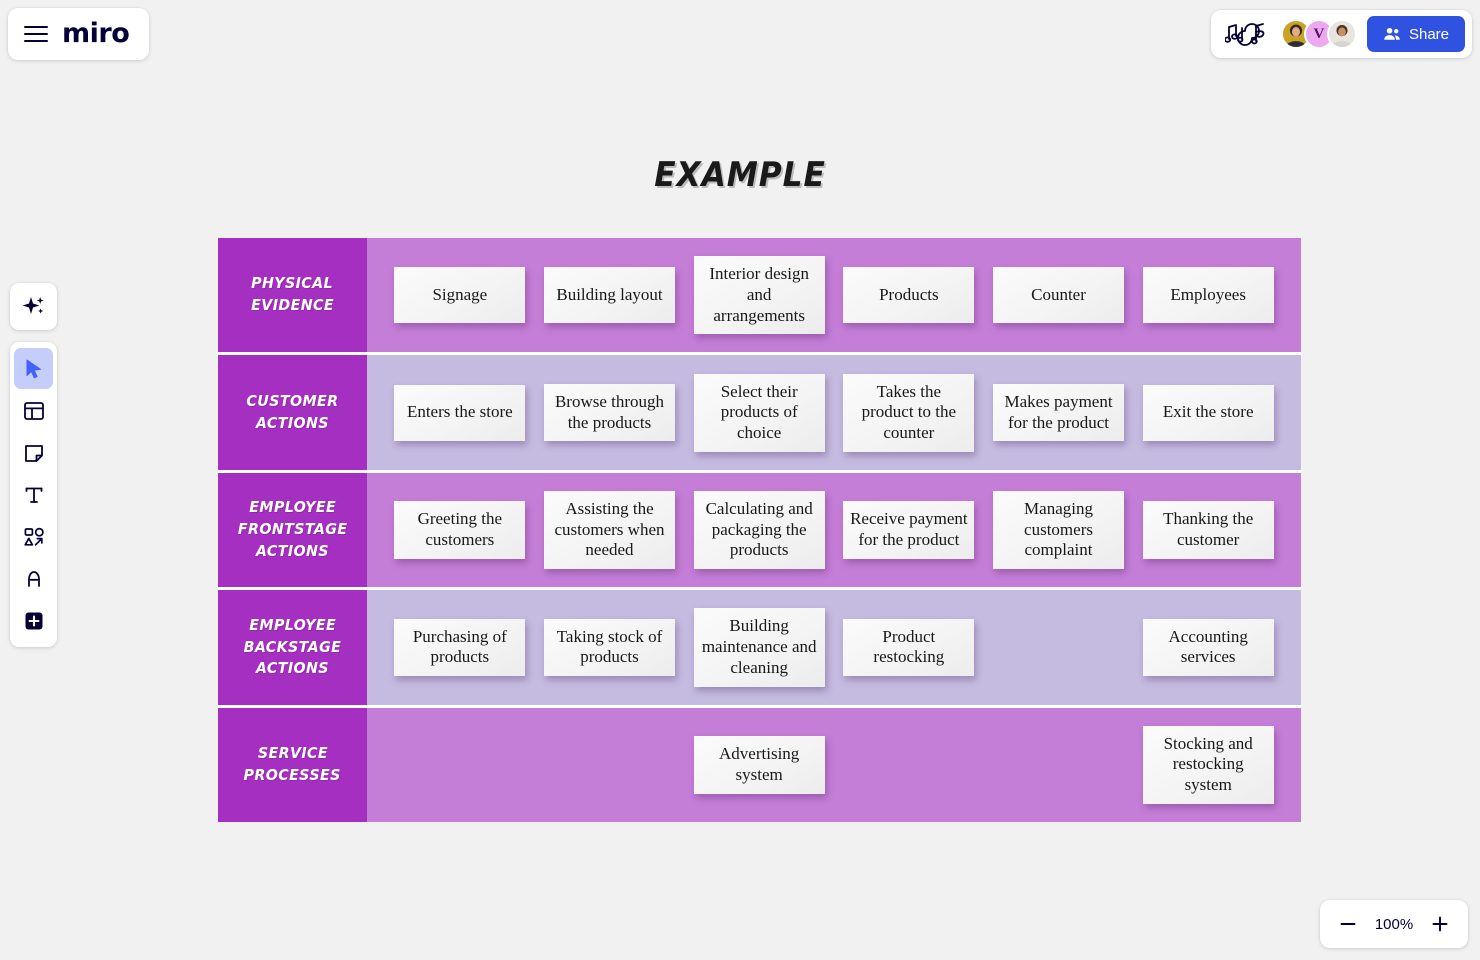 This screenshot has height=960, width=1480. I want to click on row-label-line: SERVICE, so click(292, 753).